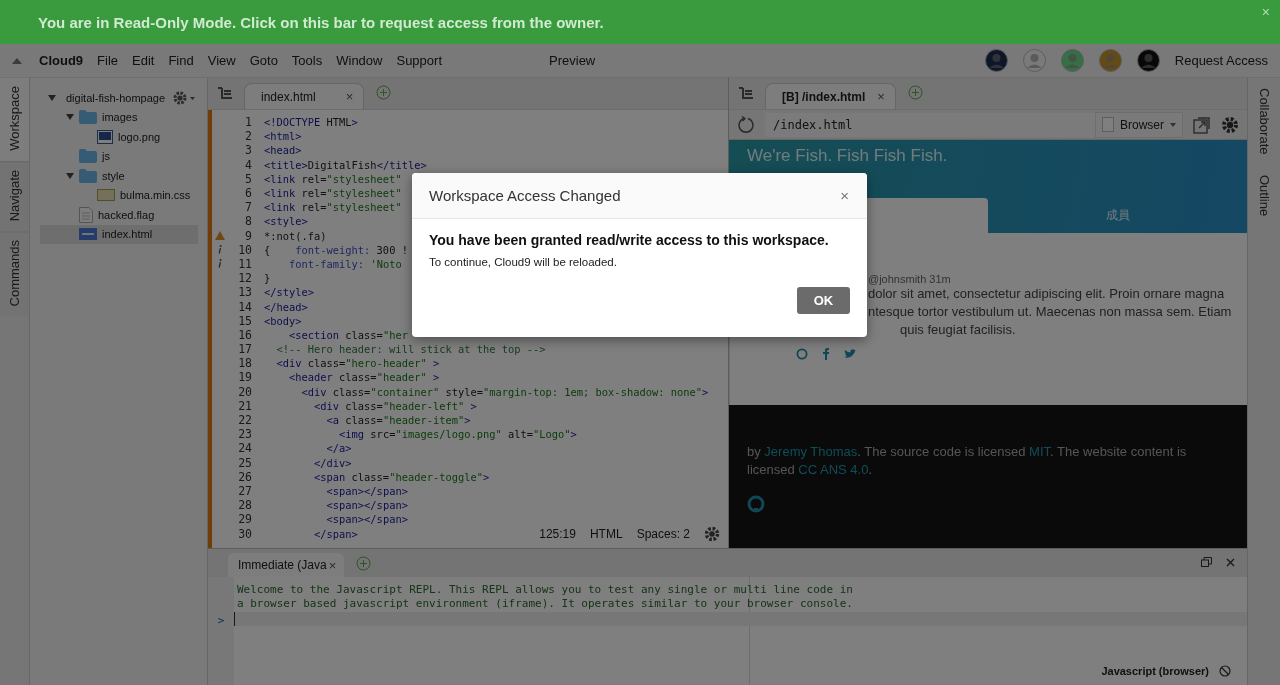  I want to click on info-icon, so click(220, 250).